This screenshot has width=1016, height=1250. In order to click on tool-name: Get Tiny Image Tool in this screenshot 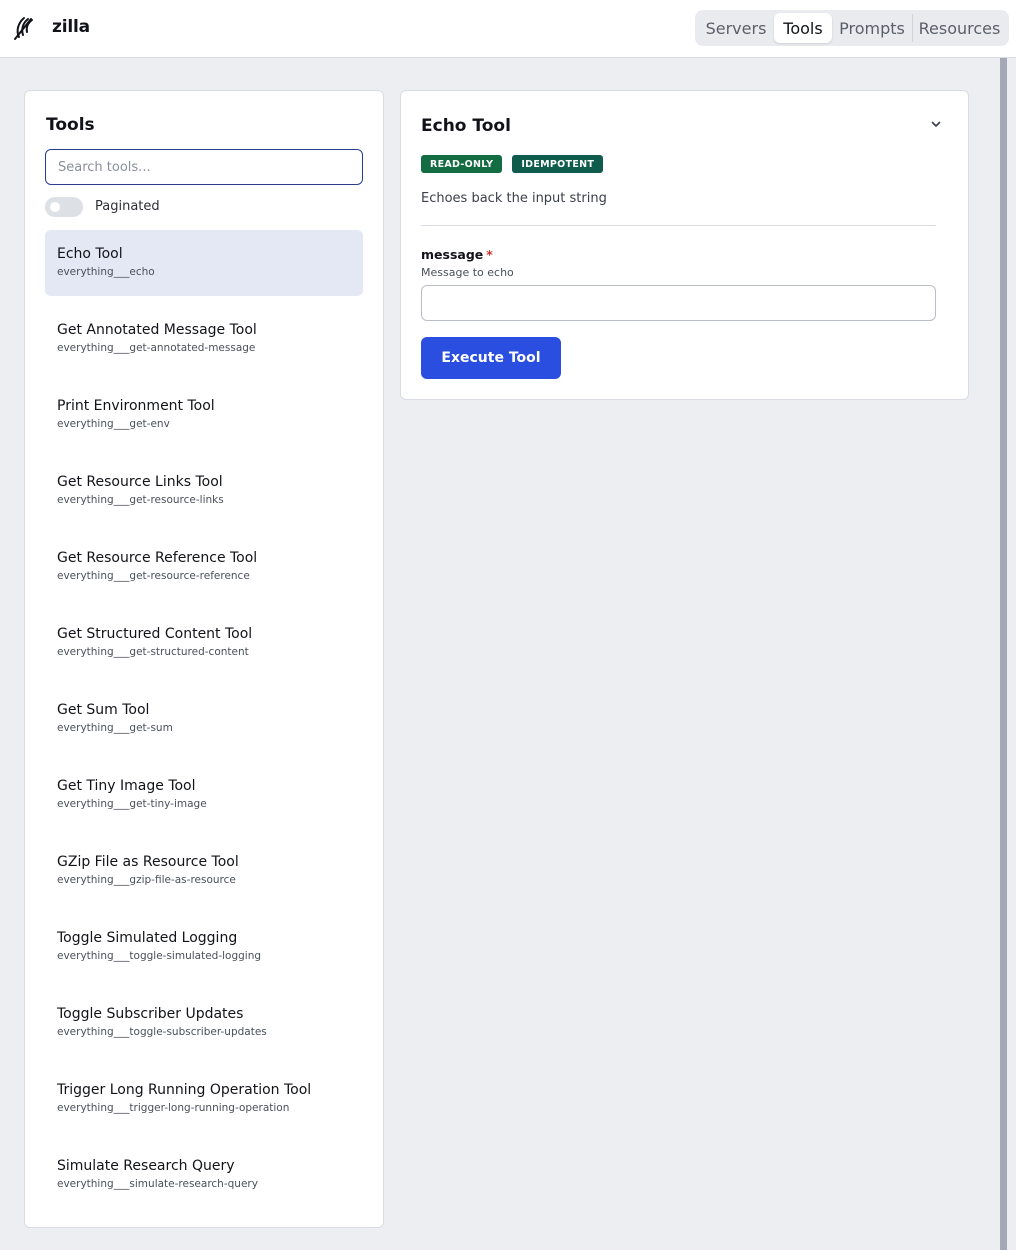, I will do `click(126, 786)`.